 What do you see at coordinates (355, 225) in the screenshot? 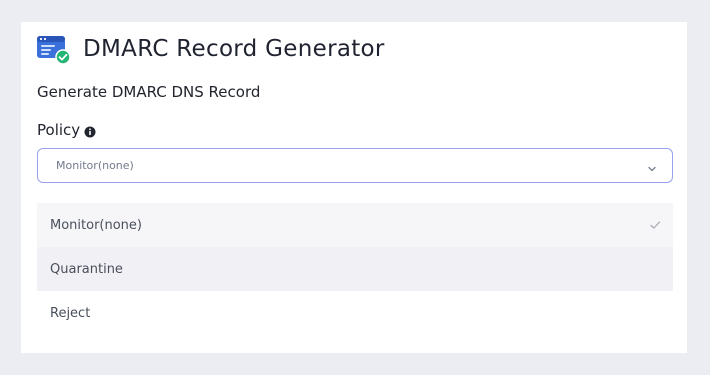
I see `policy-option-monitor: Monitor(none)` at bounding box center [355, 225].